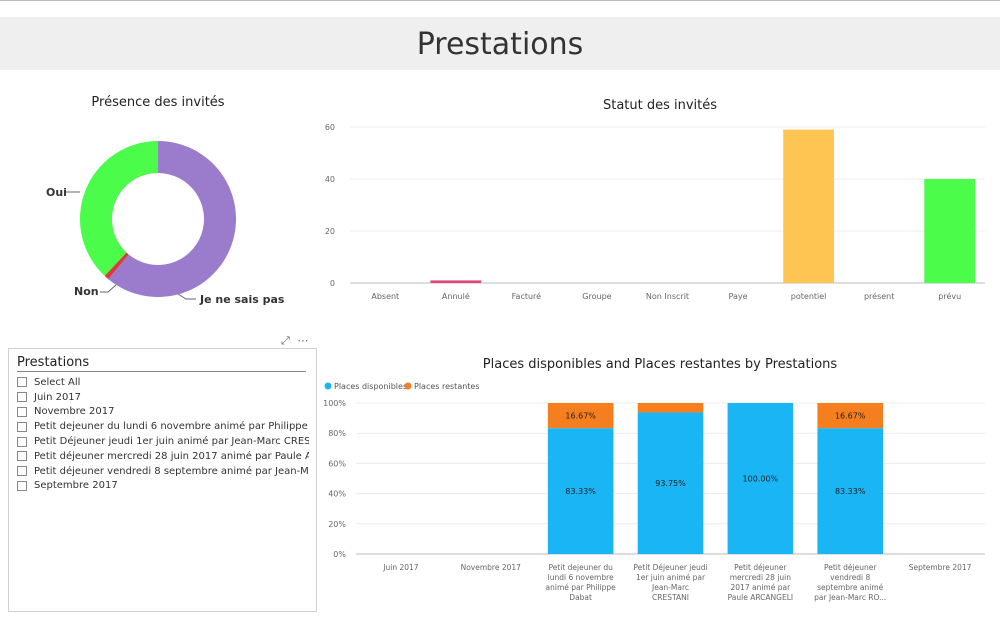 The height and width of the screenshot is (619, 1000). I want to click on places-y-tick: 60%, so click(337, 463).